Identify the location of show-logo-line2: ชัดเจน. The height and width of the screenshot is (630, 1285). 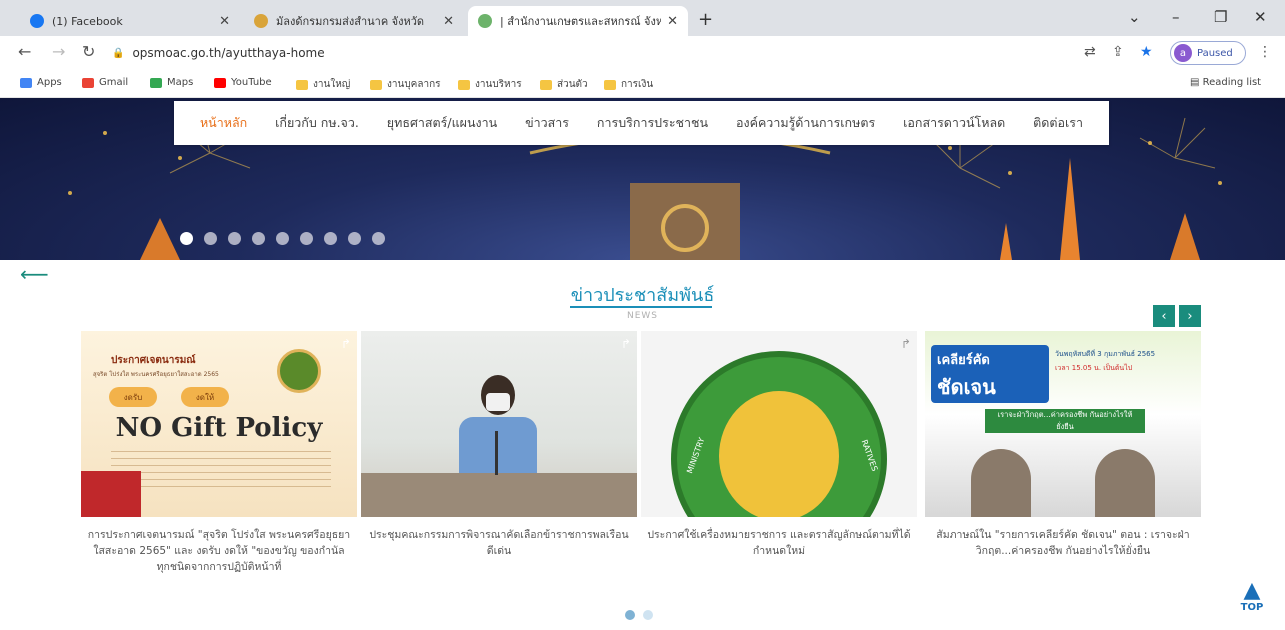
(966, 387).